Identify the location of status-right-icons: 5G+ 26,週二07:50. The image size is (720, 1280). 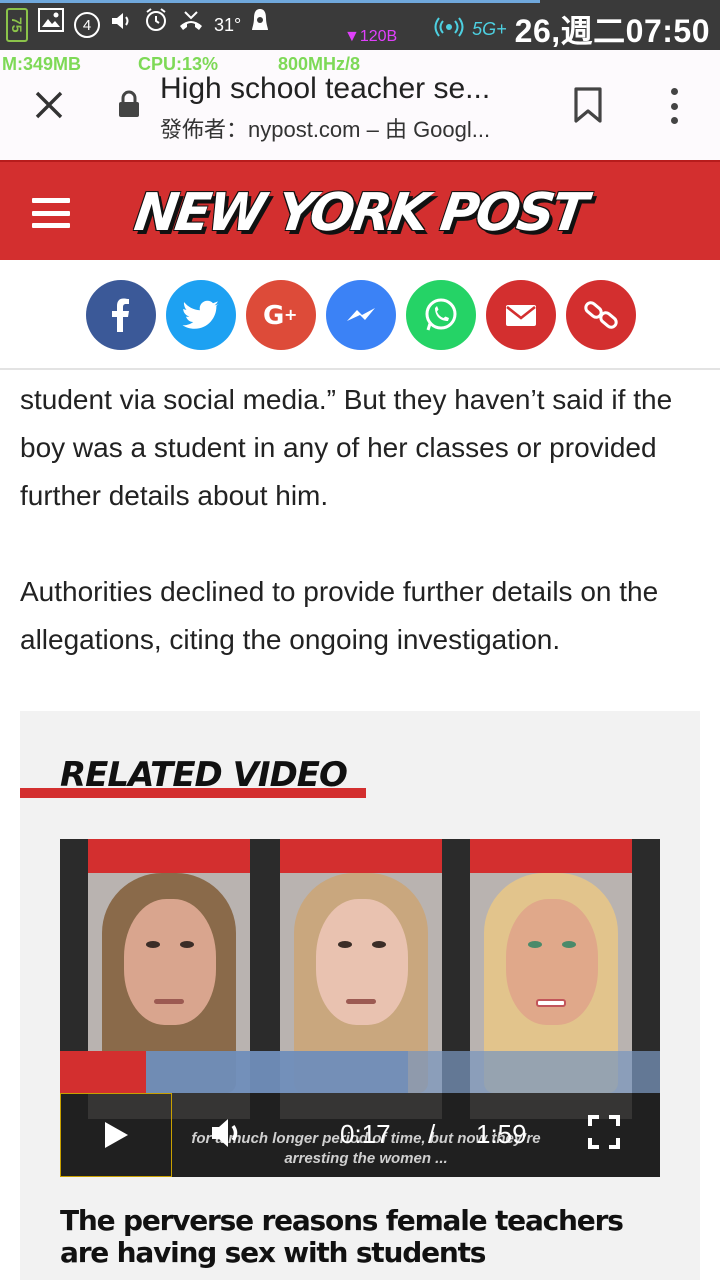
(572, 29).